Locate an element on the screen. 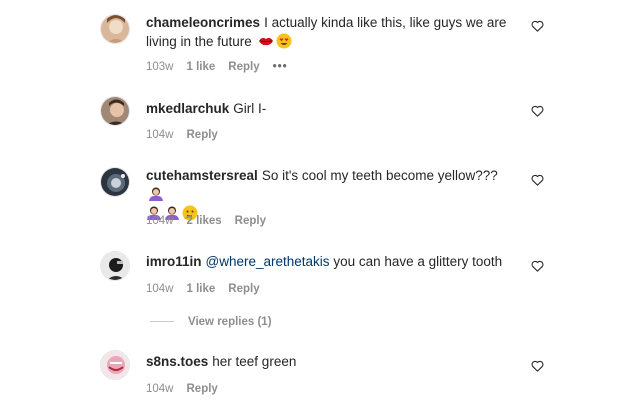  comment-body: So it's cool my teeth become yellow??? is located at coordinates (379, 175).